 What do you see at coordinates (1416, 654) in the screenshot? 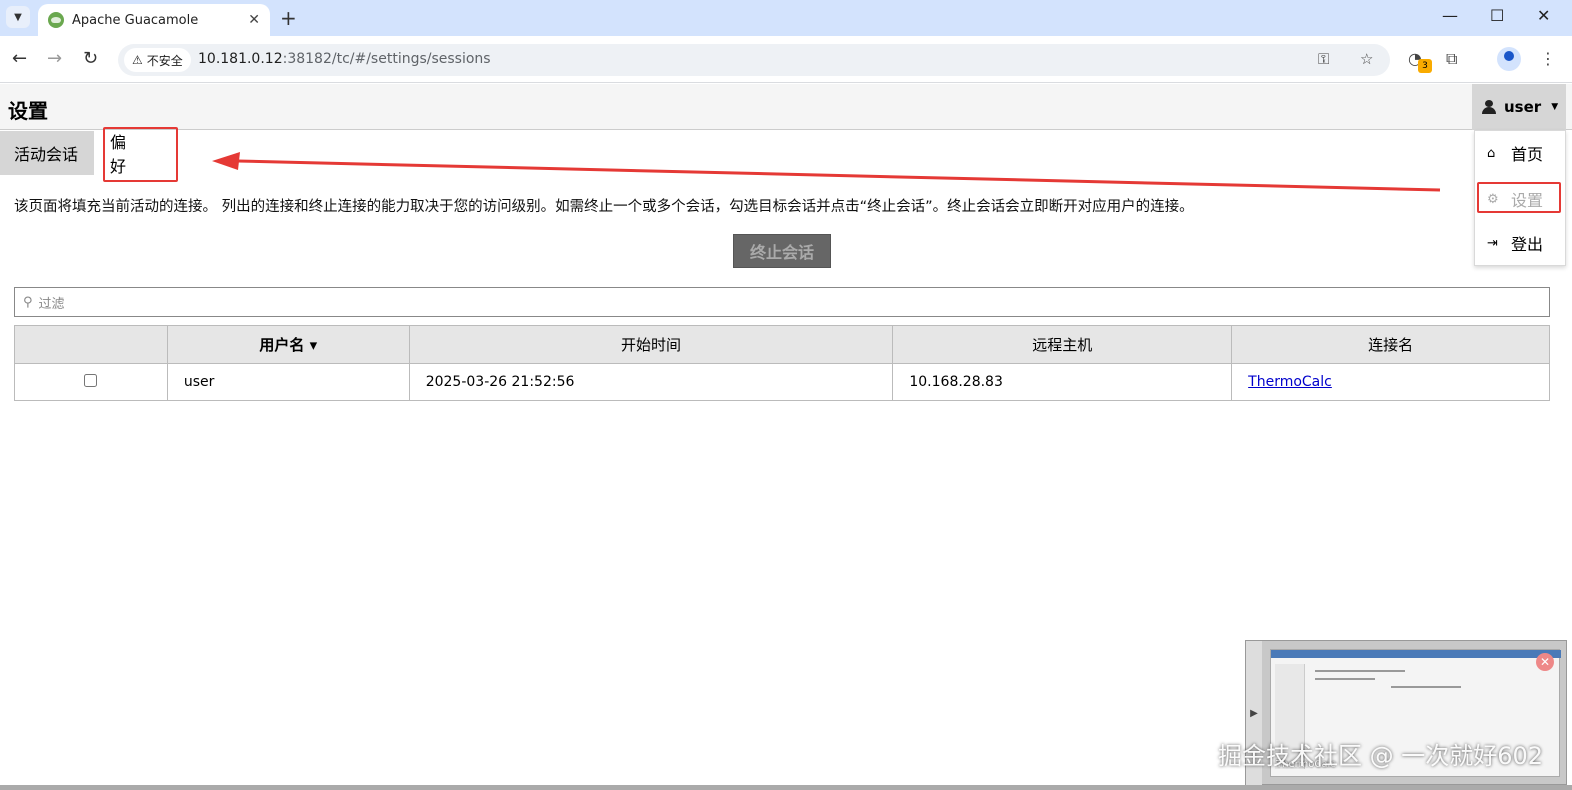
I see `thumbnail-titlebar` at bounding box center [1416, 654].